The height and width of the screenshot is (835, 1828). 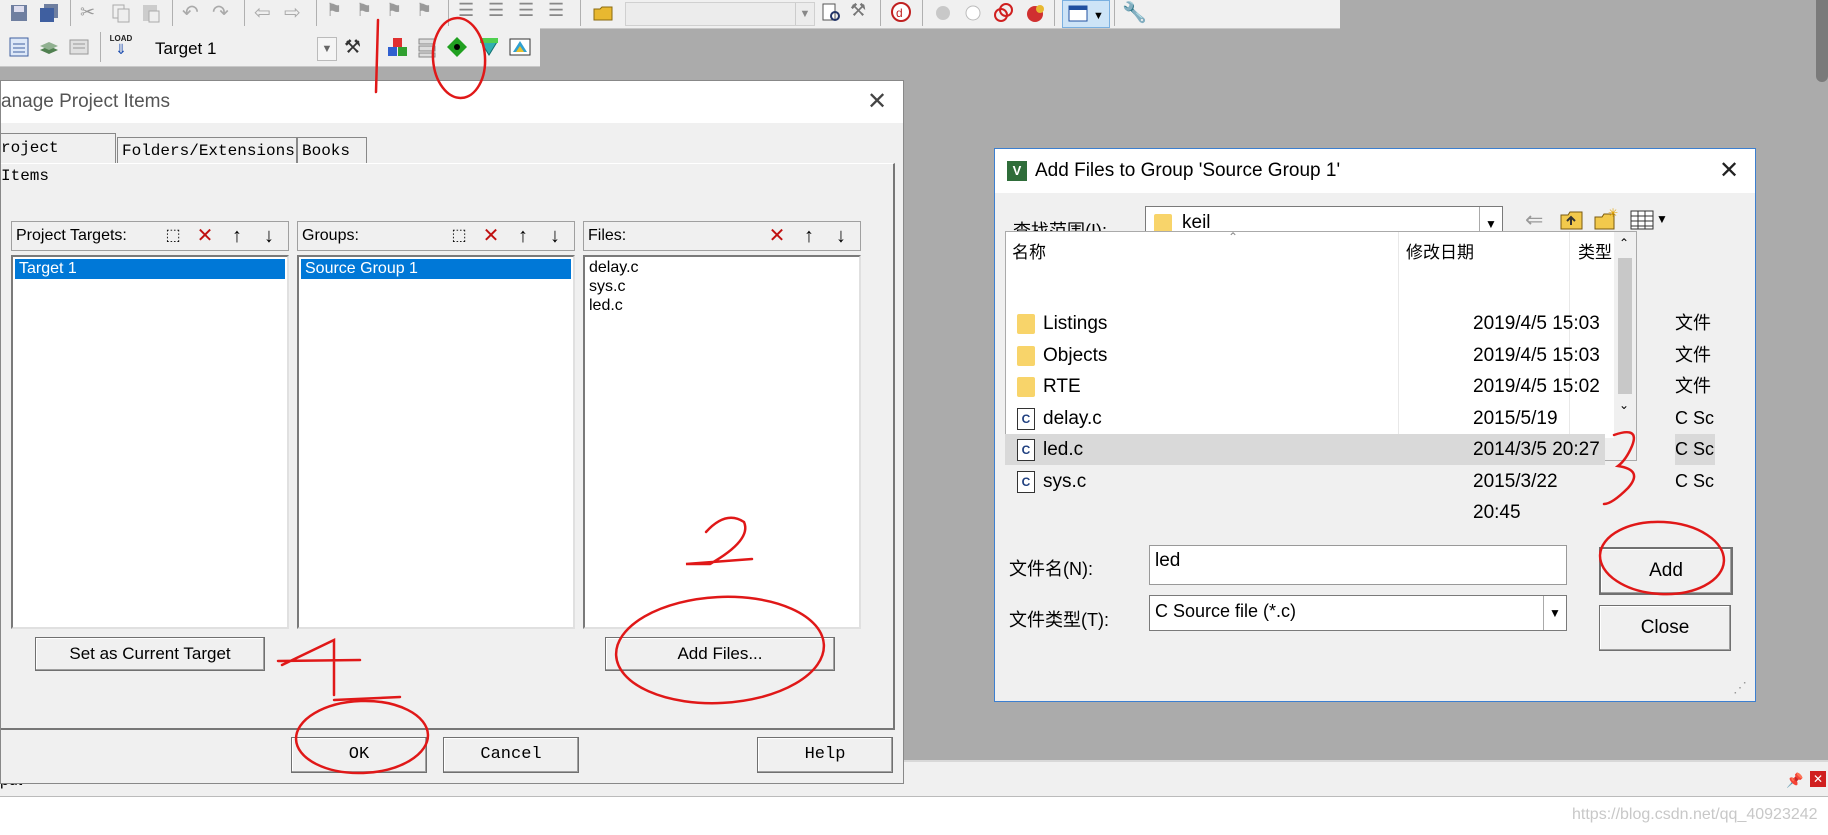 I want to click on scroll-thumb, so click(x=1625, y=326).